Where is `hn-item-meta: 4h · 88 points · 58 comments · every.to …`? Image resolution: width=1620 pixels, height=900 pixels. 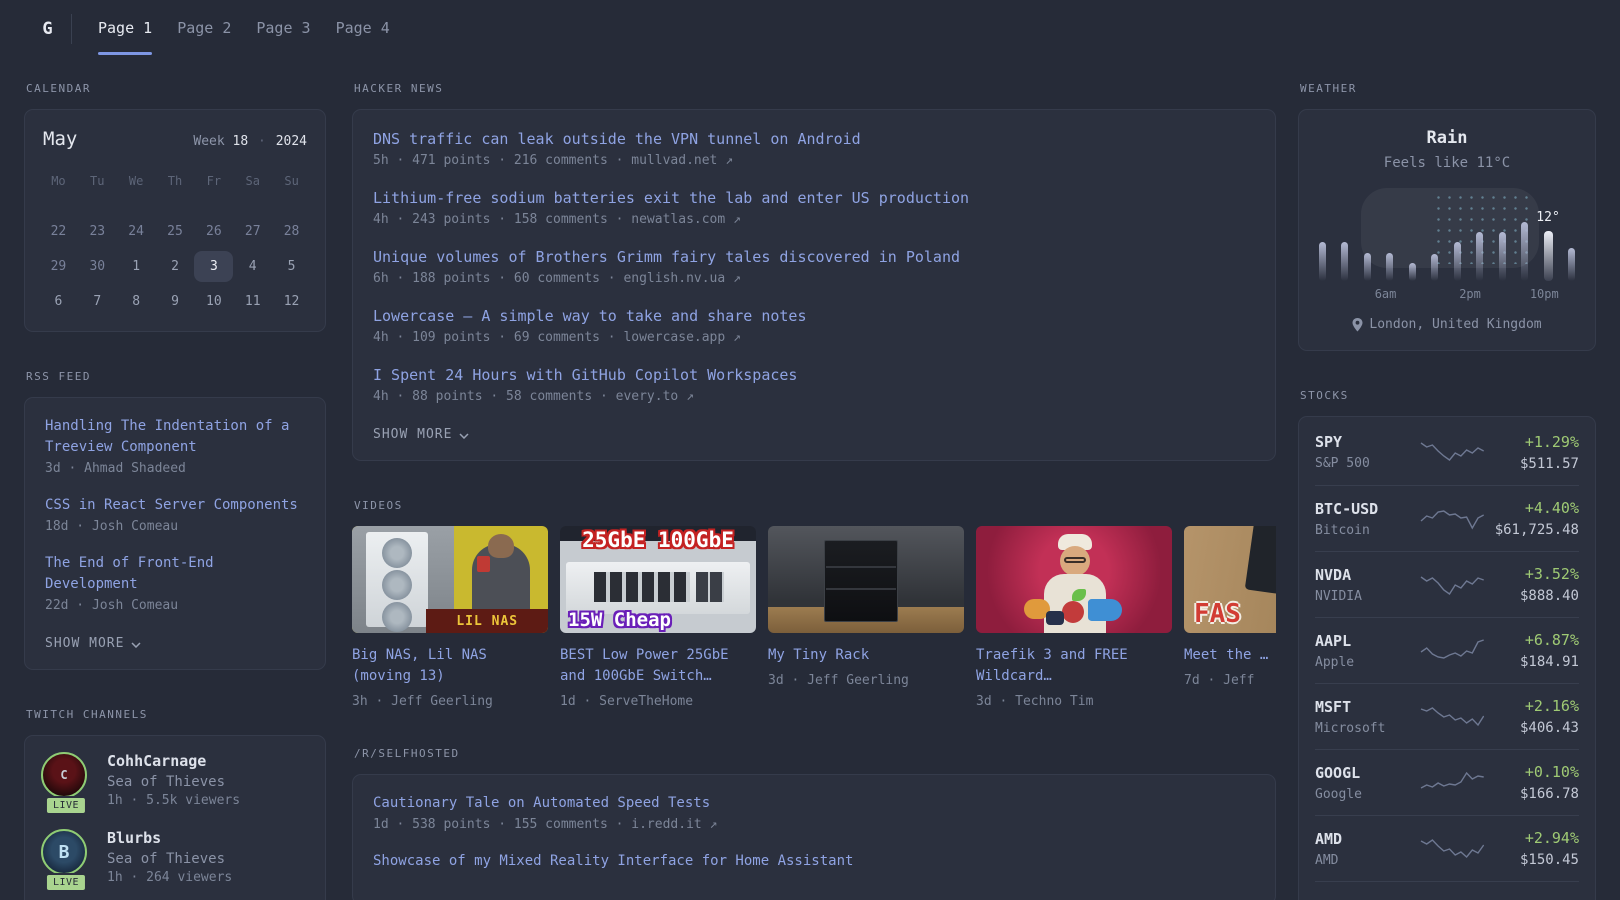 hn-item-meta: 4h · 88 points · 58 comments · every.to … is located at coordinates (533, 396).